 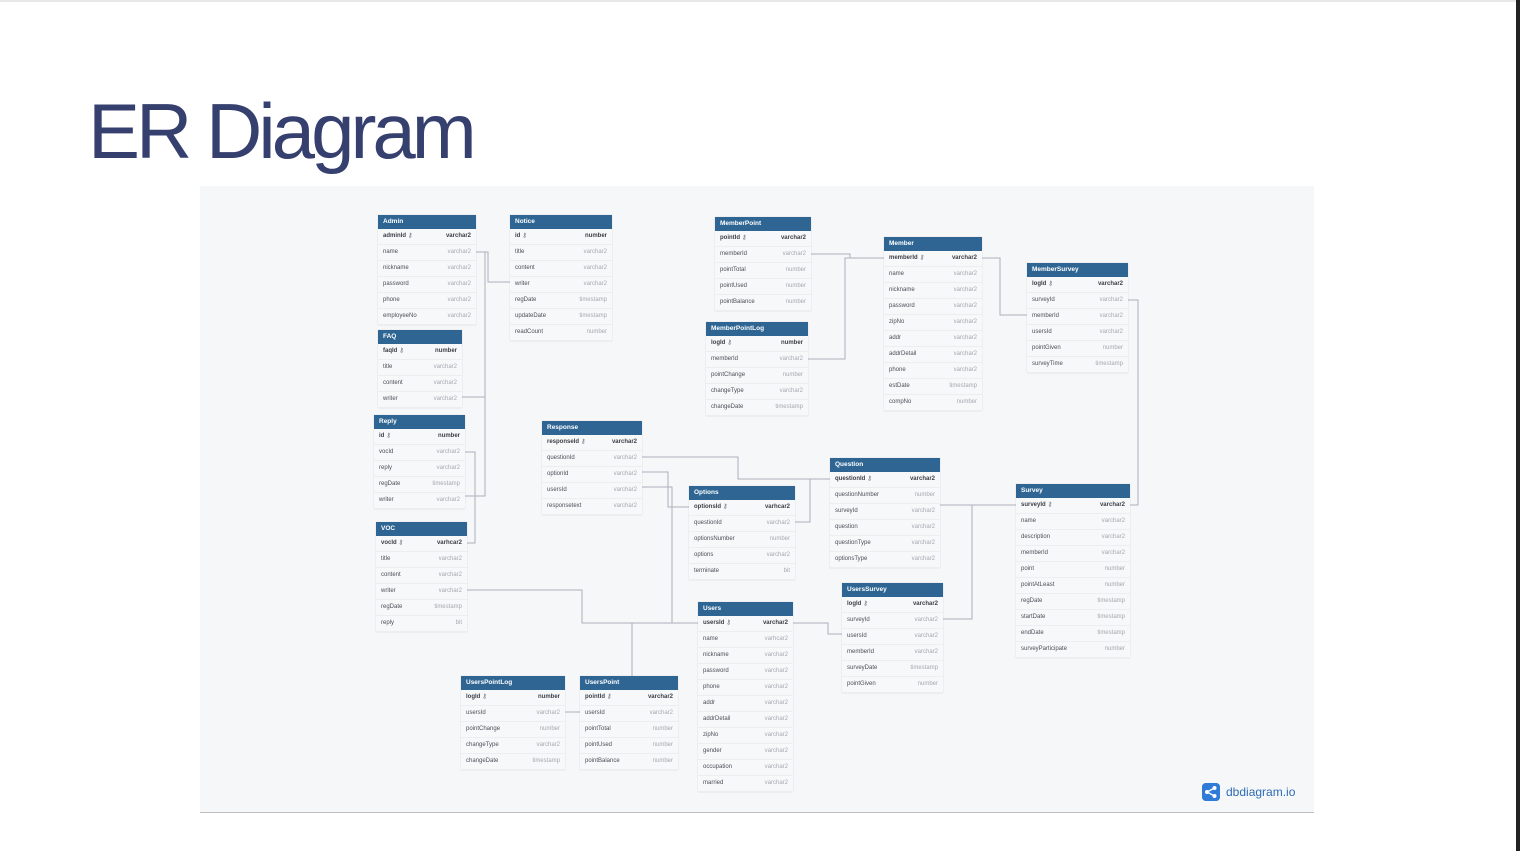 What do you see at coordinates (885, 480) in the screenshot?
I see `primary-key-row: questionId ⚷ varchar2` at bounding box center [885, 480].